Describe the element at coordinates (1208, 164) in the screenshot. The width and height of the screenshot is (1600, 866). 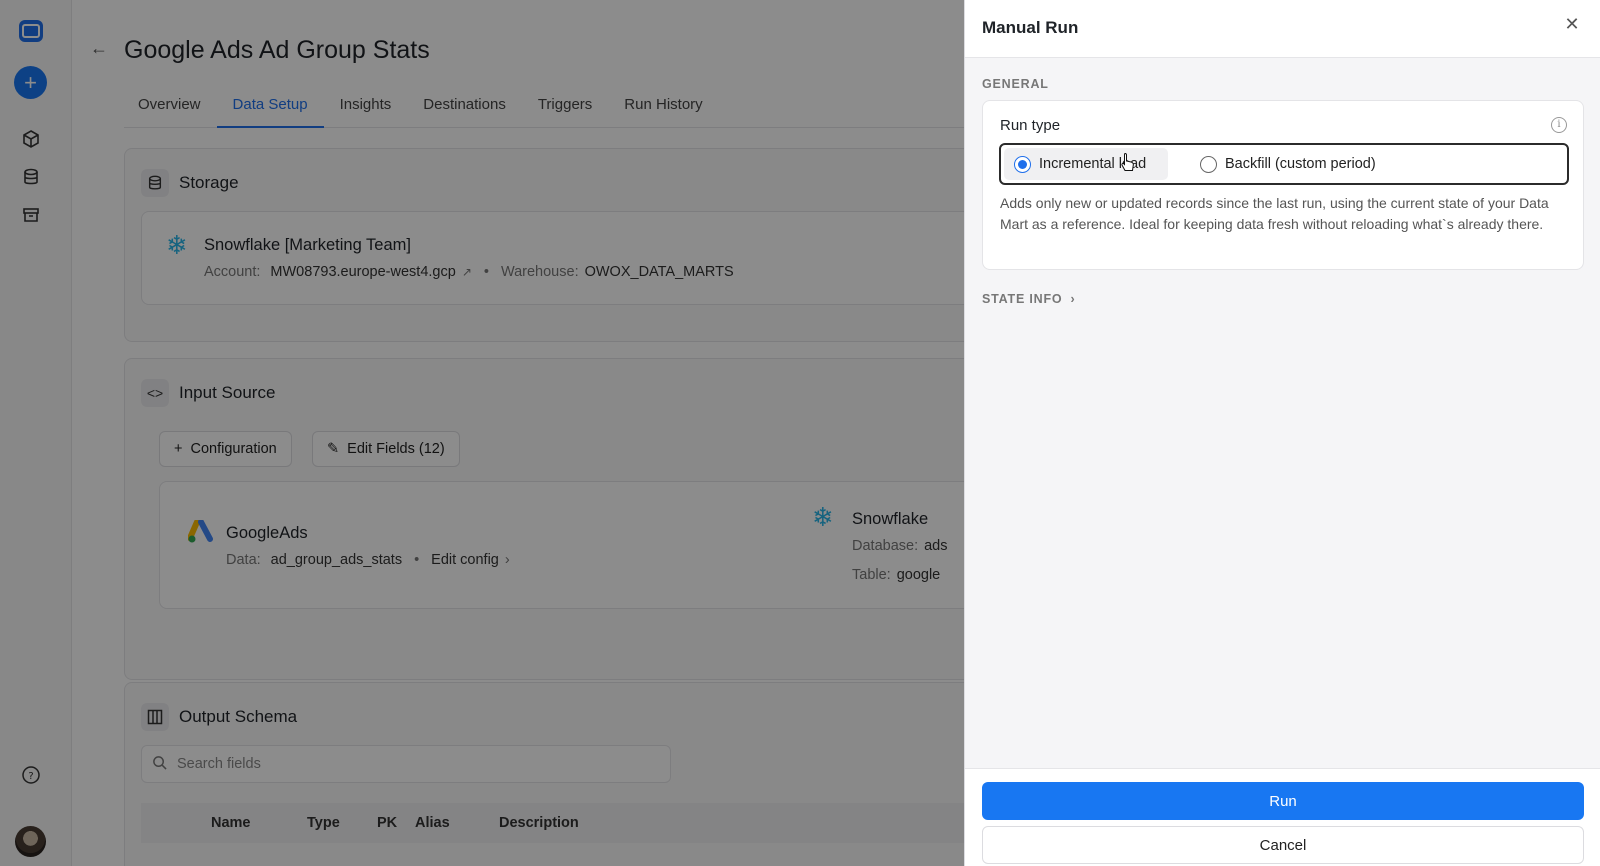
I see `radio-unselected-icon` at that location.